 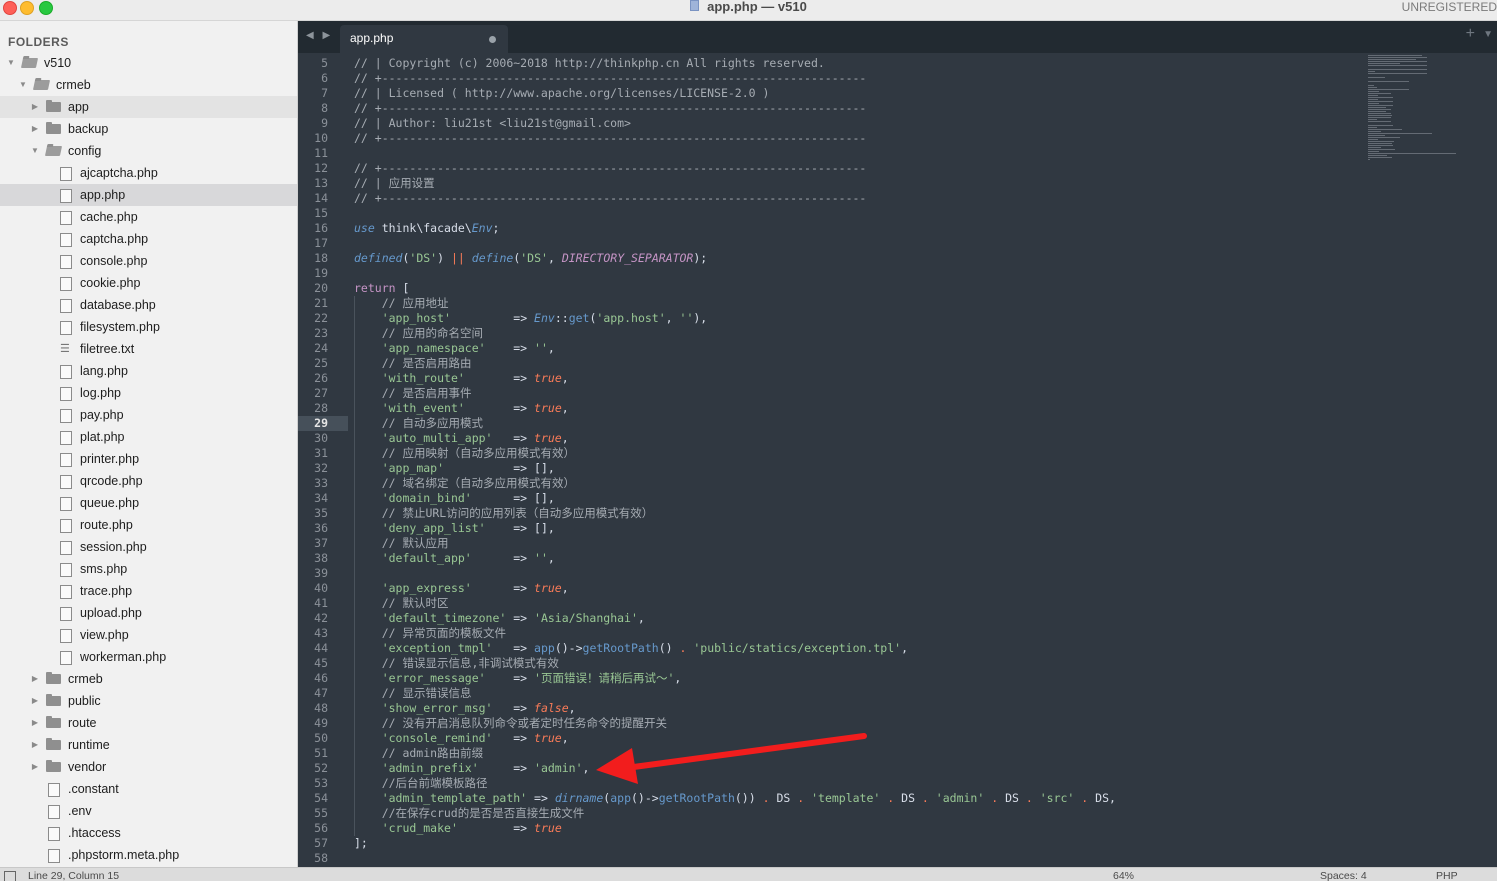 What do you see at coordinates (148, 217) in the screenshot?
I see `sidebar-item-cache-php: cache.php` at bounding box center [148, 217].